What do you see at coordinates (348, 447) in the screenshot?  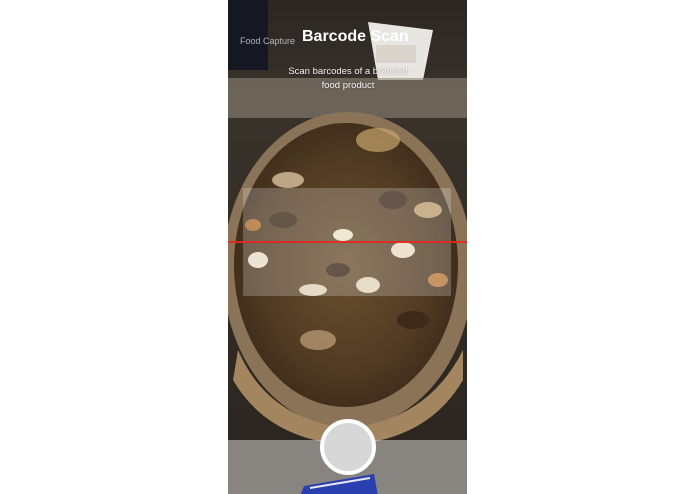 I see `capture-button` at bounding box center [348, 447].